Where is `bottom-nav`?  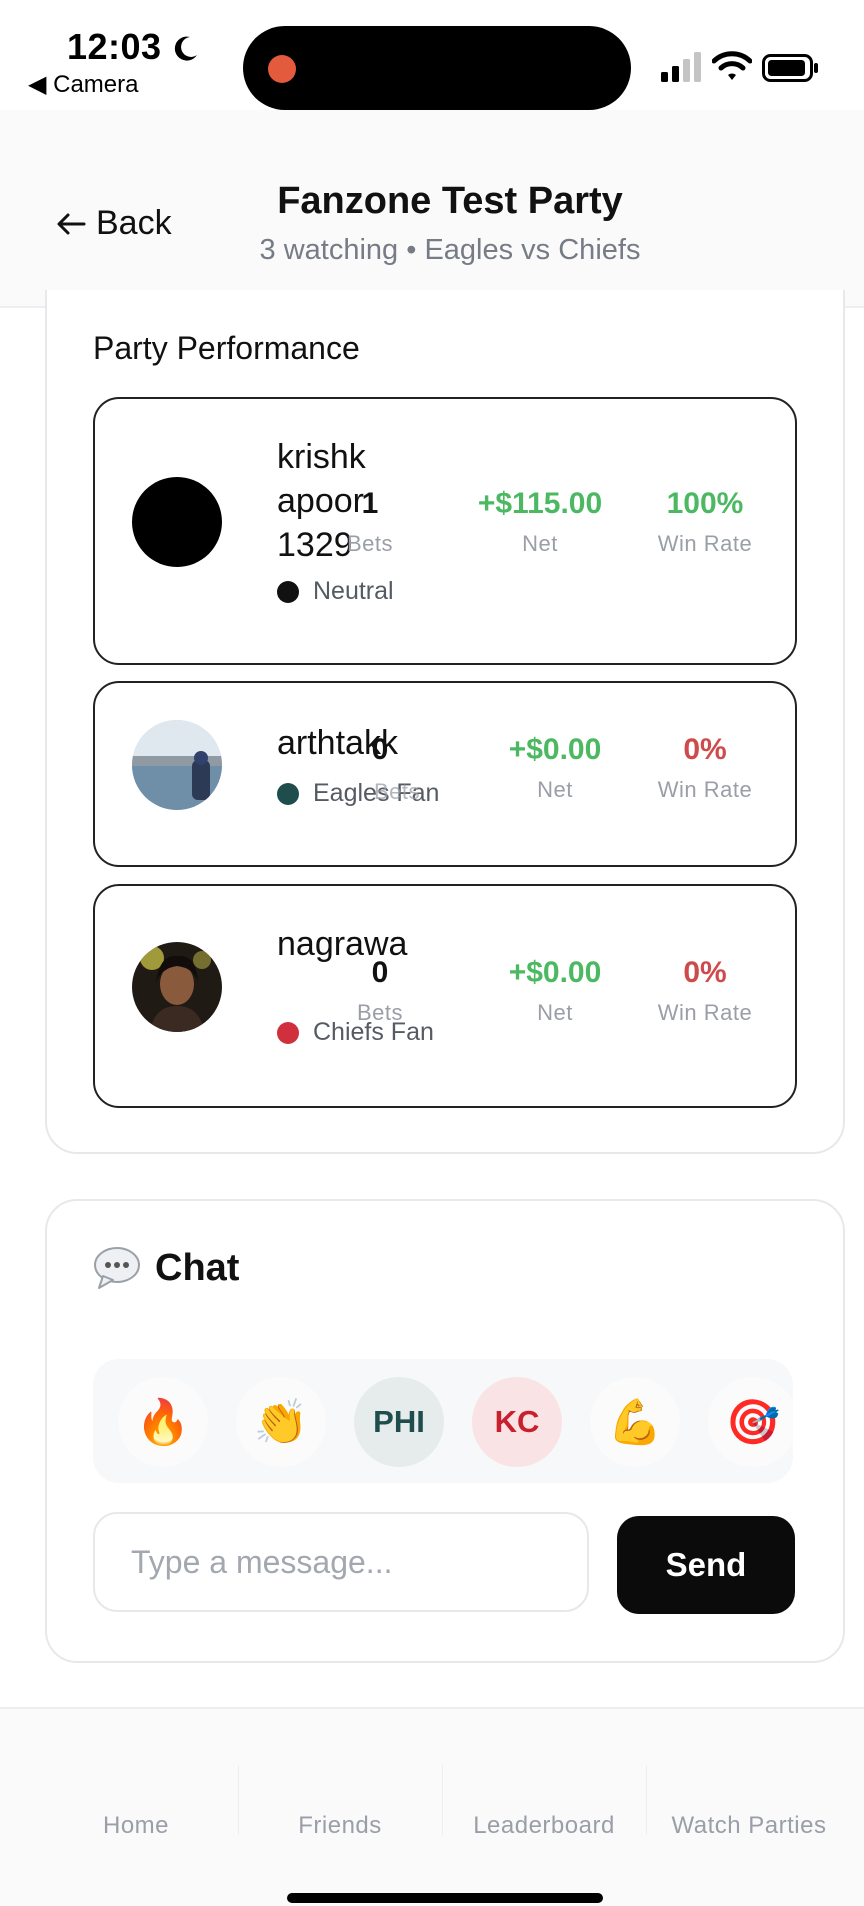 bottom-nav is located at coordinates (432, 1806).